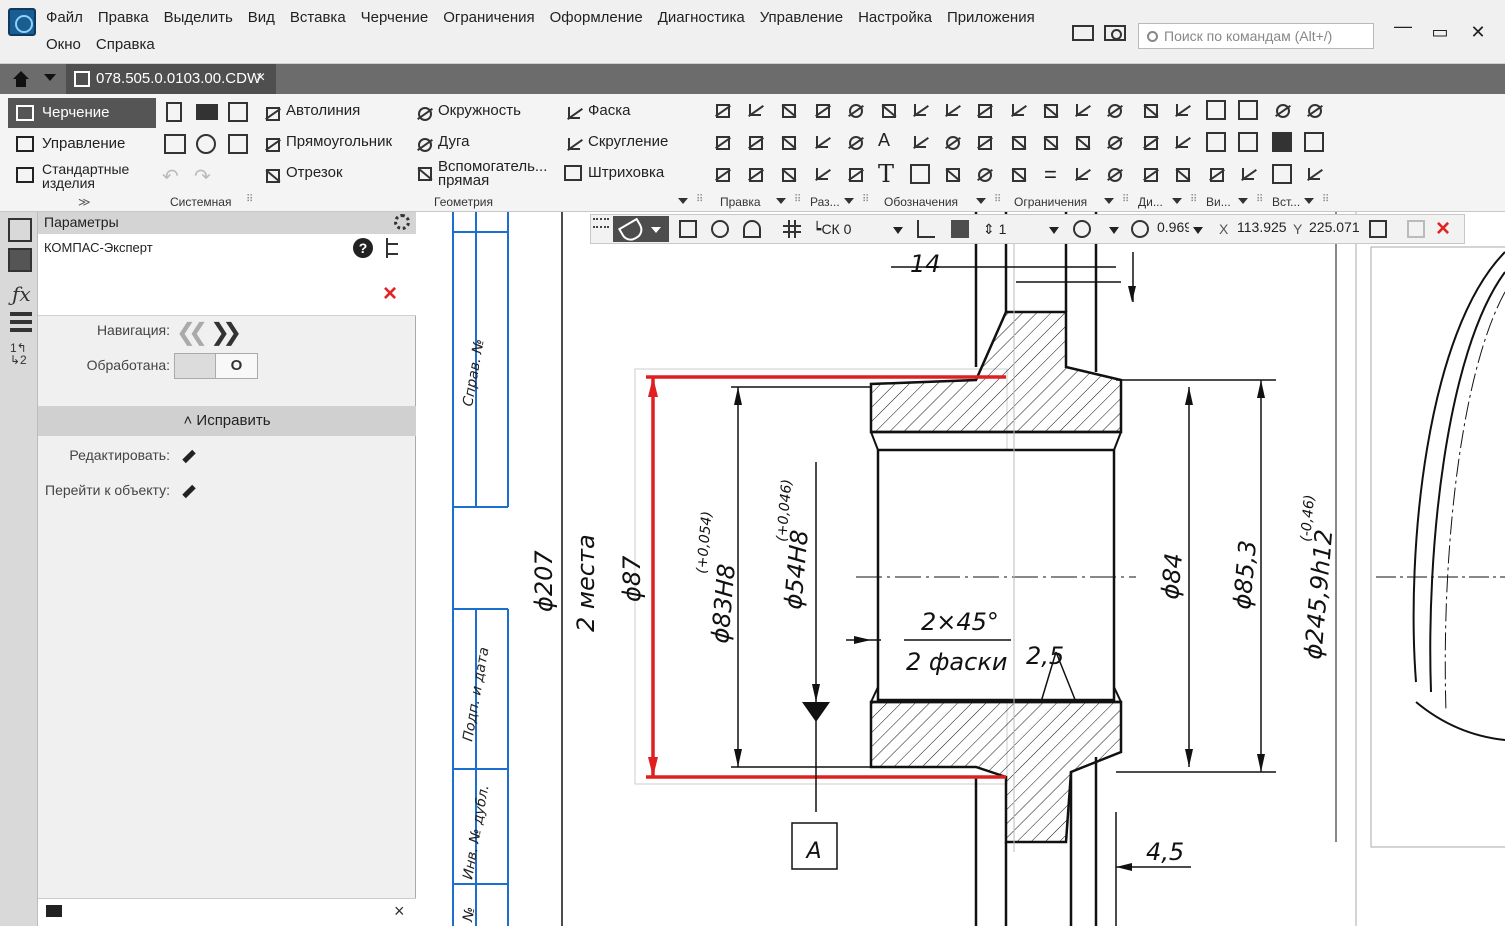 The width and height of the screenshot is (1505, 926). What do you see at coordinates (207, 112) in the screenshot?
I see `open-folder-icon` at bounding box center [207, 112].